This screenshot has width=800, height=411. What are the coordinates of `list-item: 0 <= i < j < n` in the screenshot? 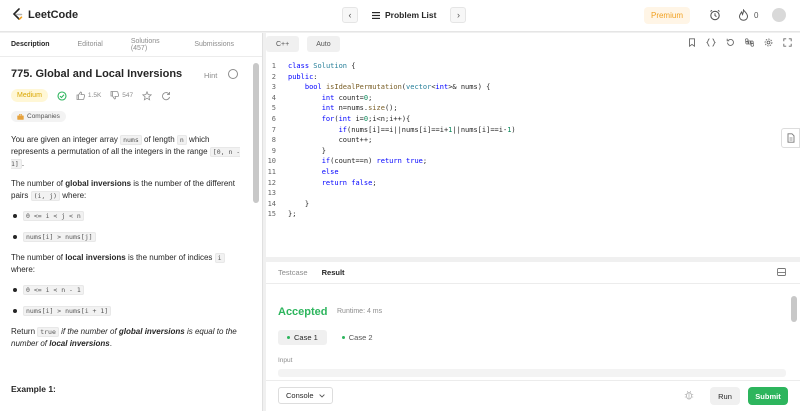 It's located at (128, 216).